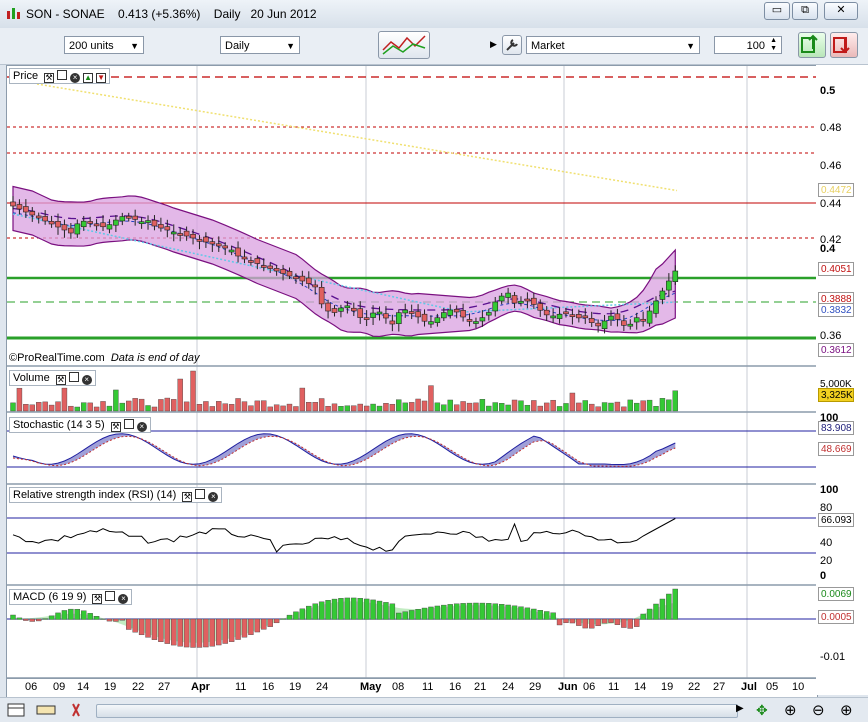 This screenshot has height=722, width=868. I want to click on price-badge: 0.3612, so click(836, 350).